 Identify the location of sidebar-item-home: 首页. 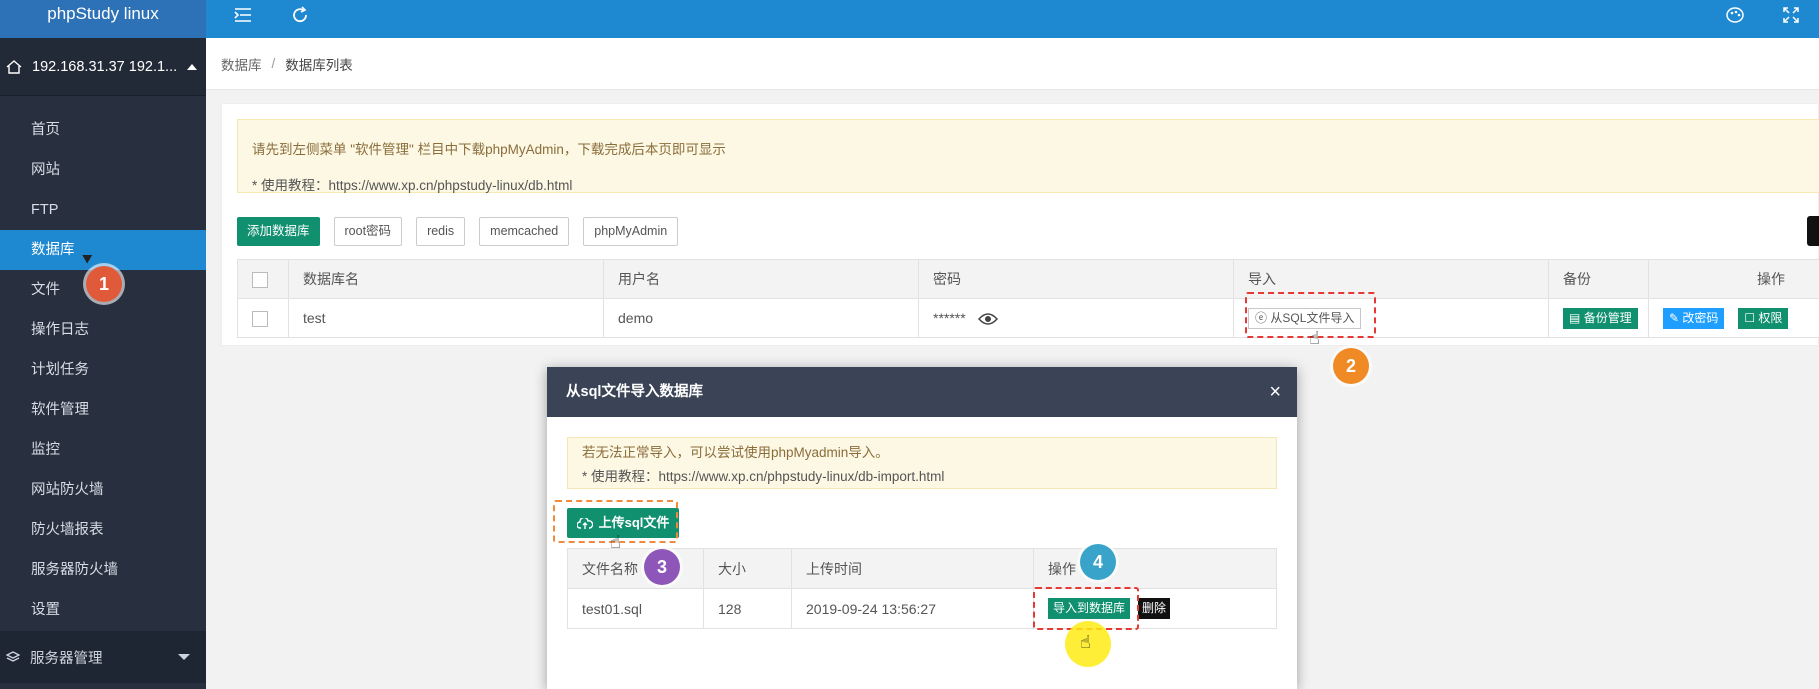
(103, 130).